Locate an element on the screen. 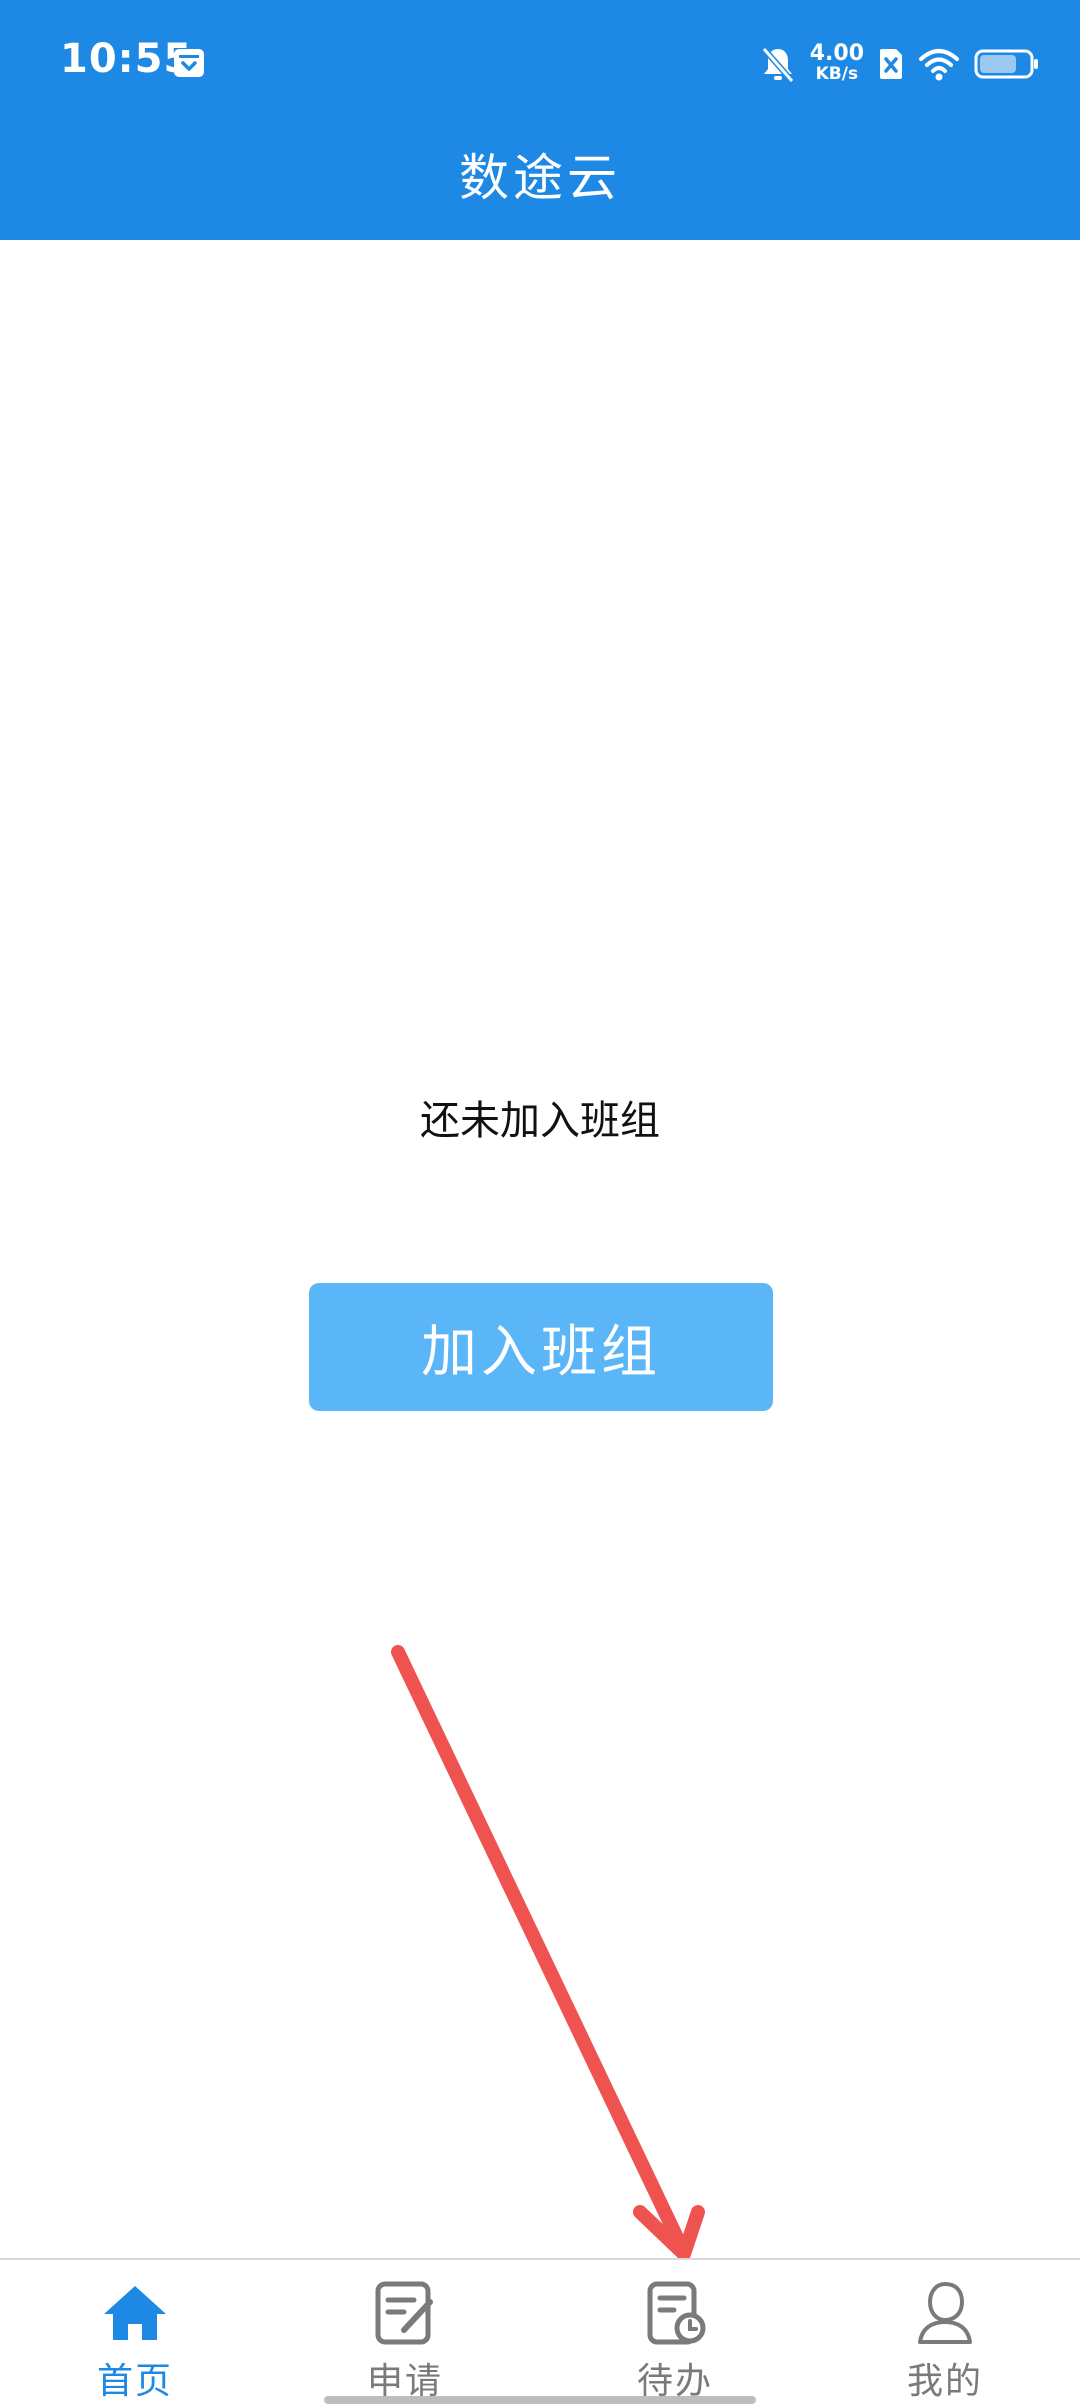  empty-state-message: 还未加入班组 is located at coordinates (540, 1121).